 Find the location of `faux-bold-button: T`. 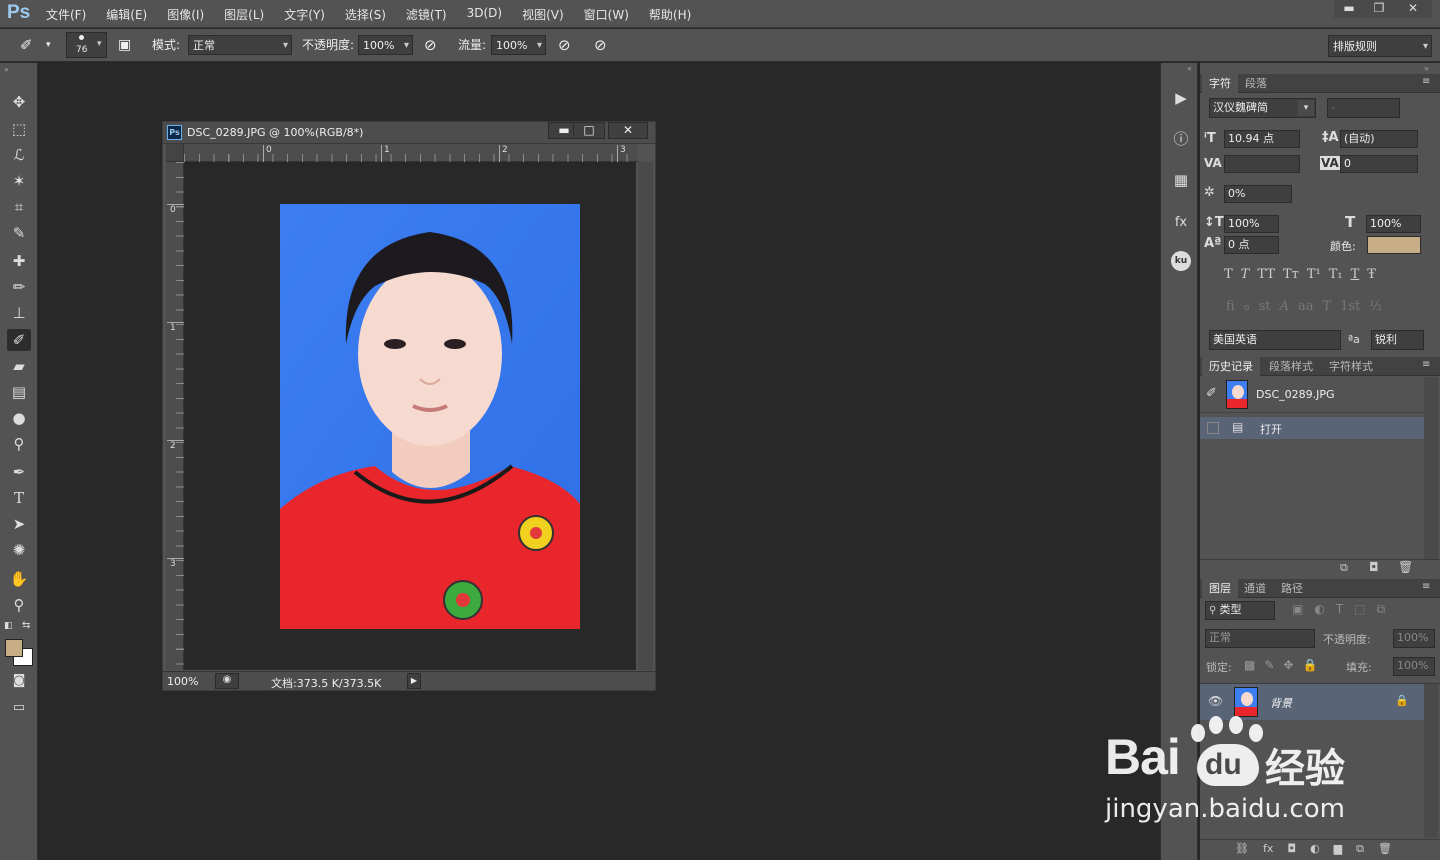

faux-bold-button: T is located at coordinates (1228, 274).